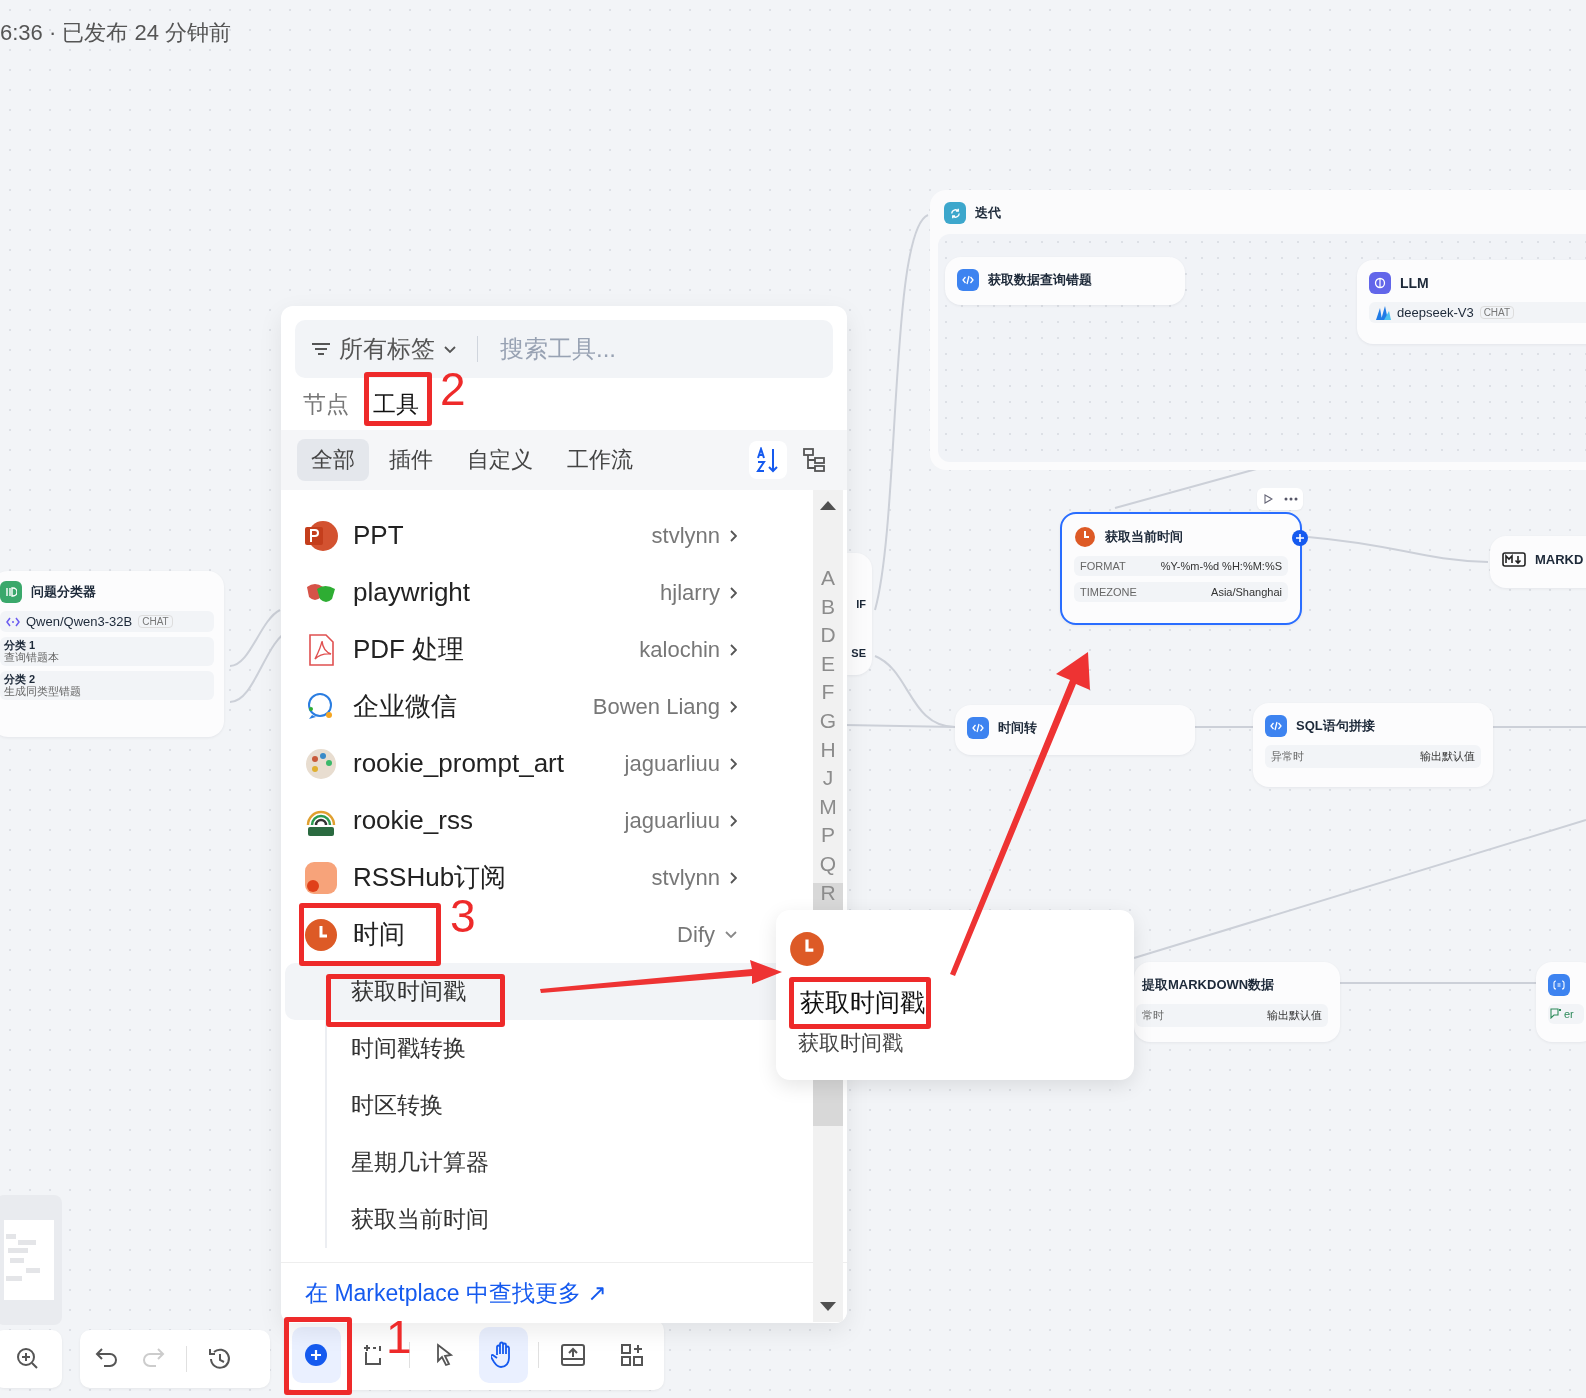  What do you see at coordinates (79, 621) in the screenshot?
I see `model-name: Qwen/Qwen3-32B` at bounding box center [79, 621].